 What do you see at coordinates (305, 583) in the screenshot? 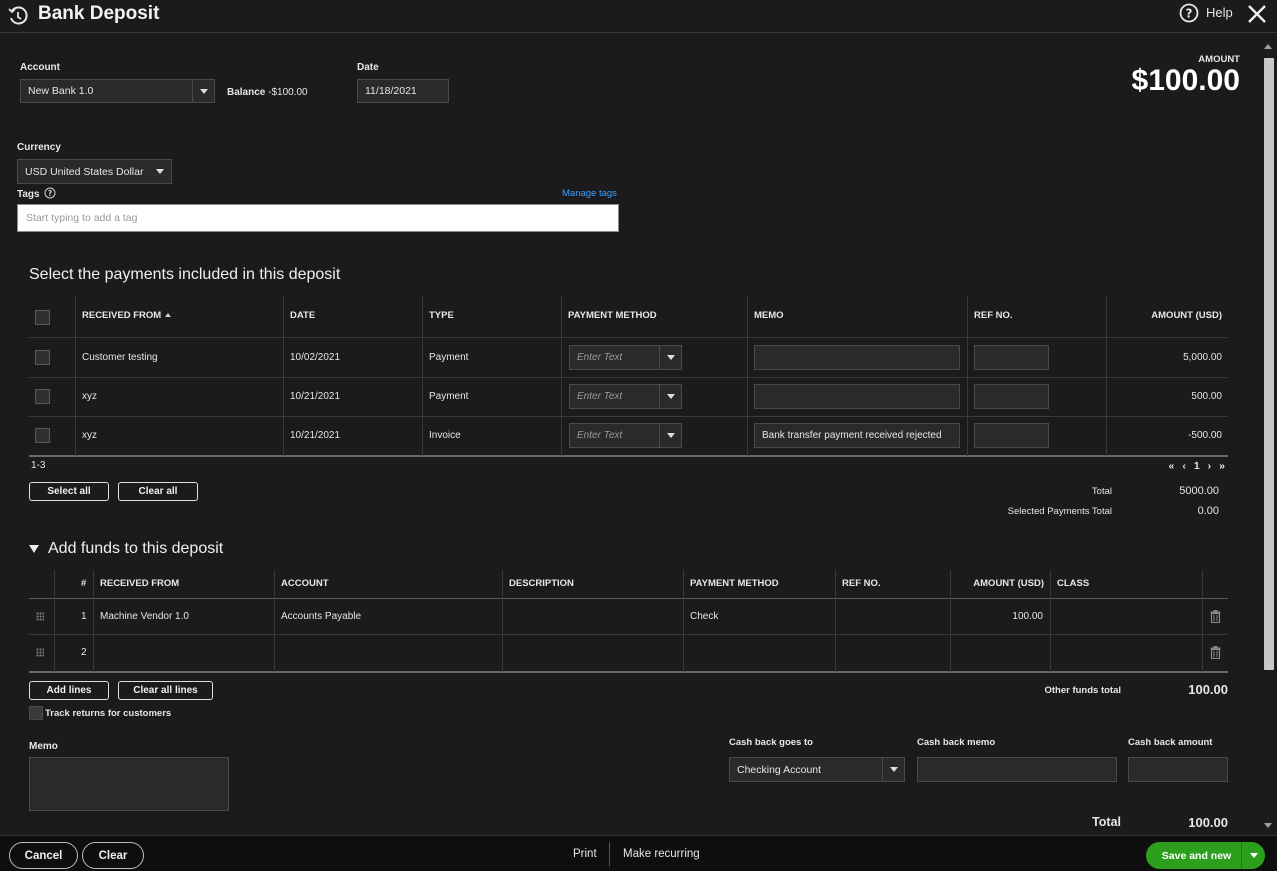
I see `col-account: ACCOUNT` at bounding box center [305, 583].